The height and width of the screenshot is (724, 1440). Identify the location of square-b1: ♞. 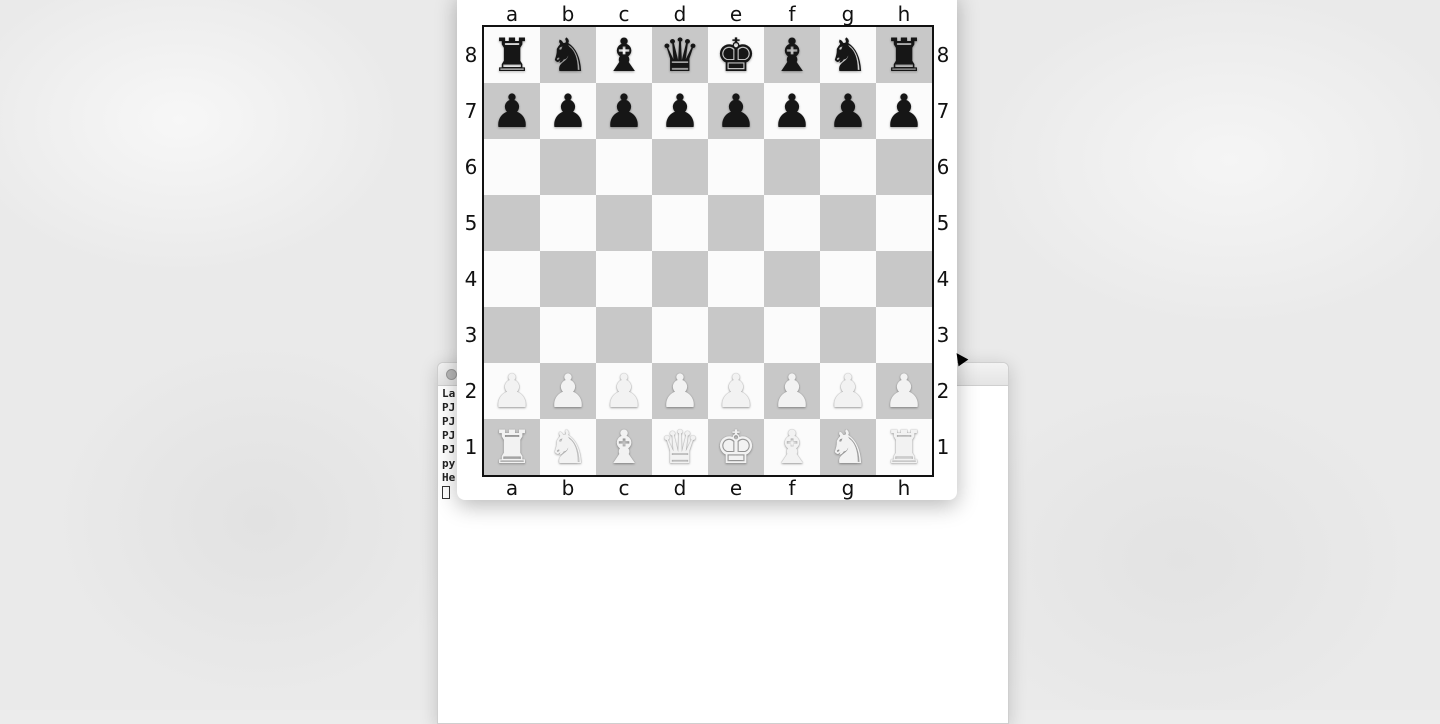
(568, 447).